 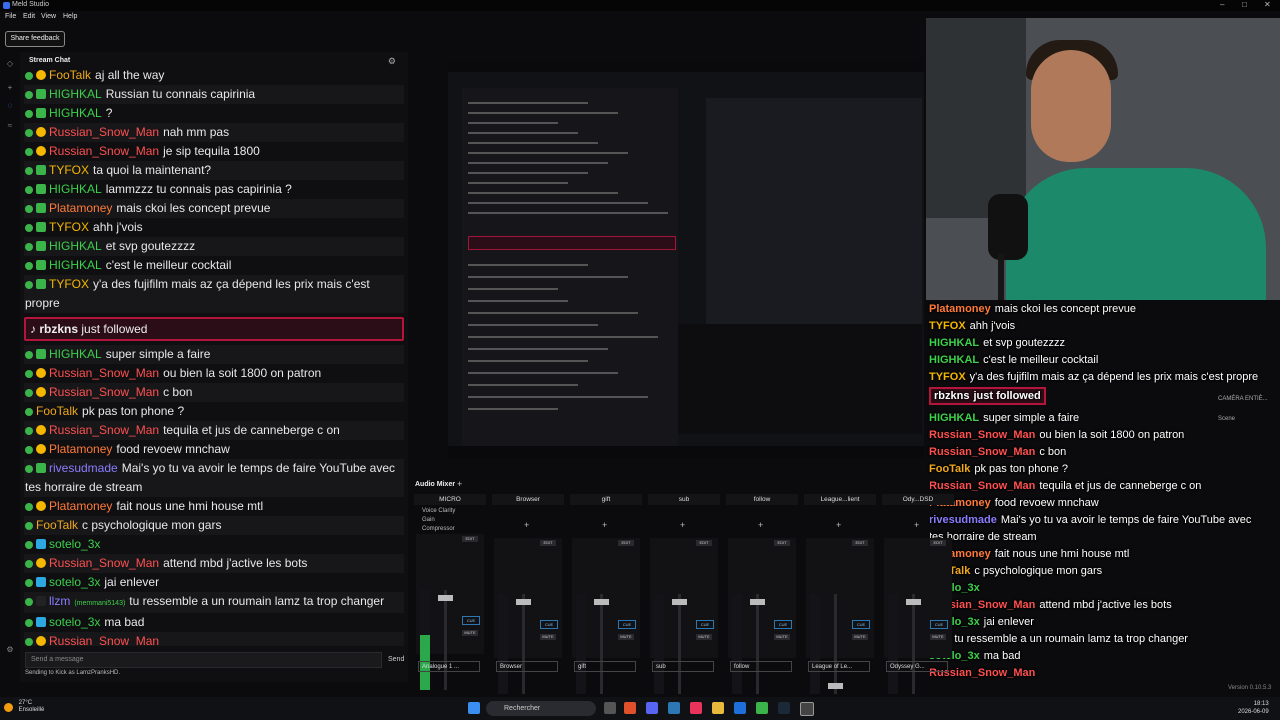 I want to click on chat-message: Russian_Snow_Man nah mm pas, so click(x=214, y=132).